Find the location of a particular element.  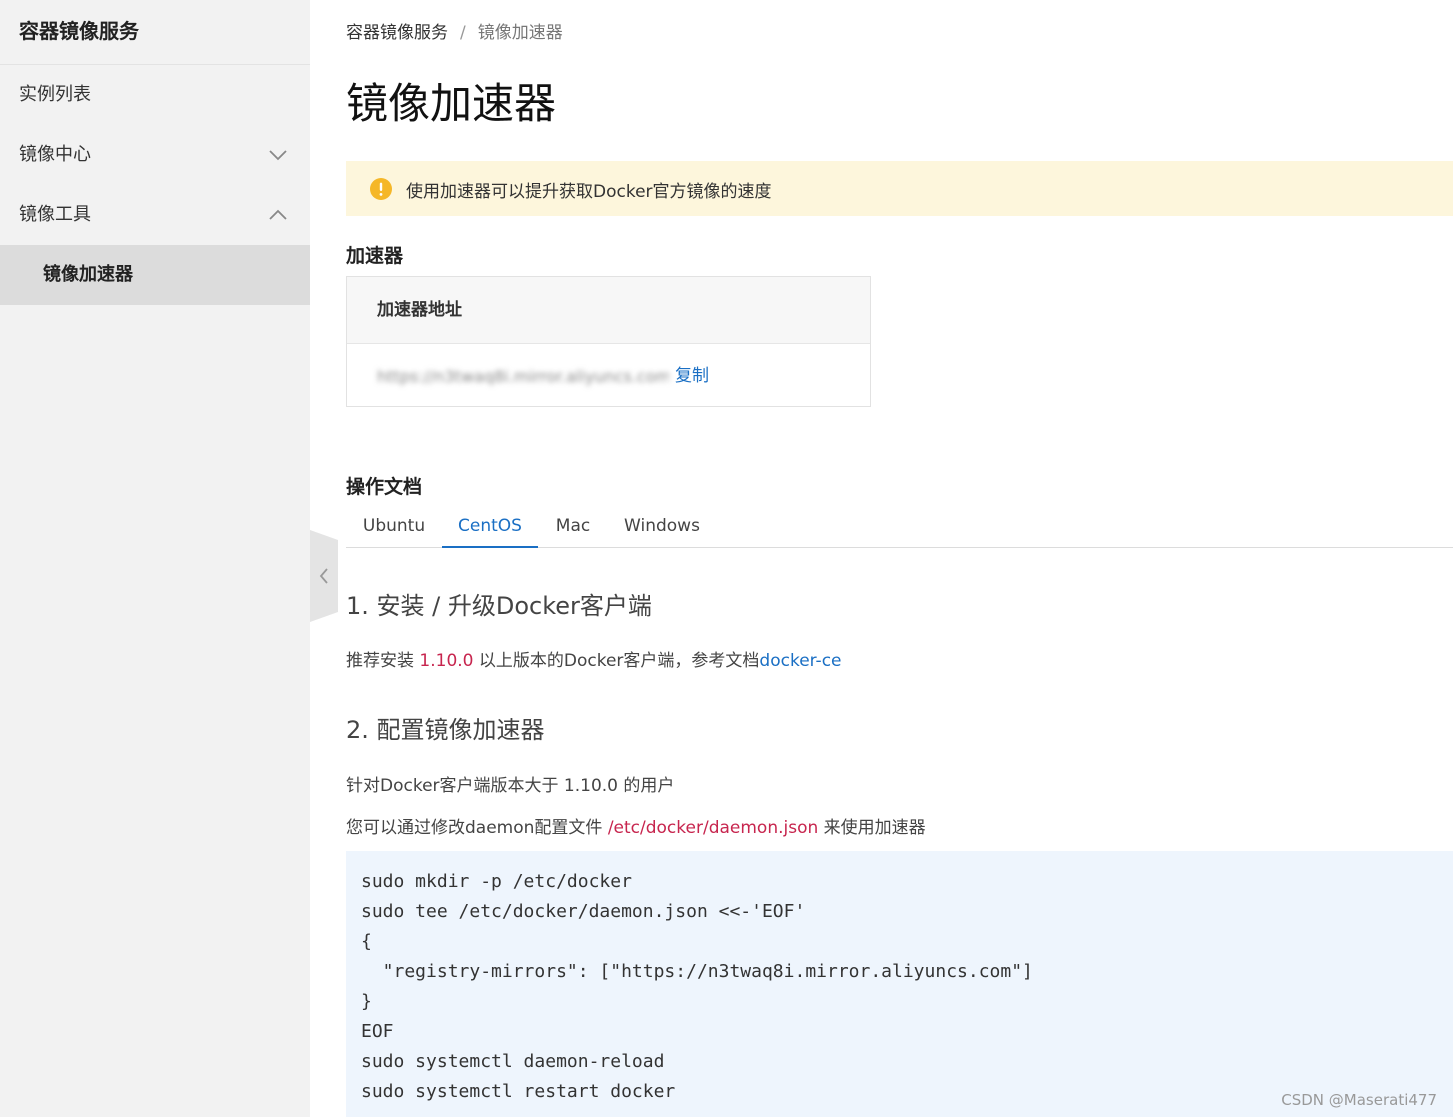

recommended-version: 1.10.0 is located at coordinates (446, 661).